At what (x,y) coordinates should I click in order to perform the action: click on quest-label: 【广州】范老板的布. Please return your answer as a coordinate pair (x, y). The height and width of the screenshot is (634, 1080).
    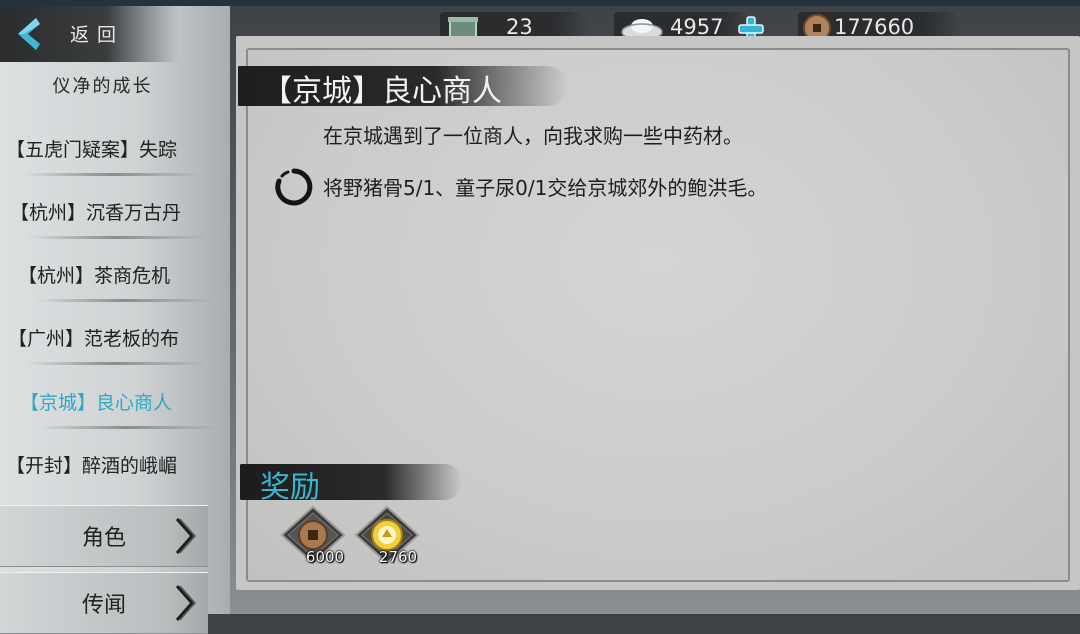
    Looking at the image, I should click on (94, 339).